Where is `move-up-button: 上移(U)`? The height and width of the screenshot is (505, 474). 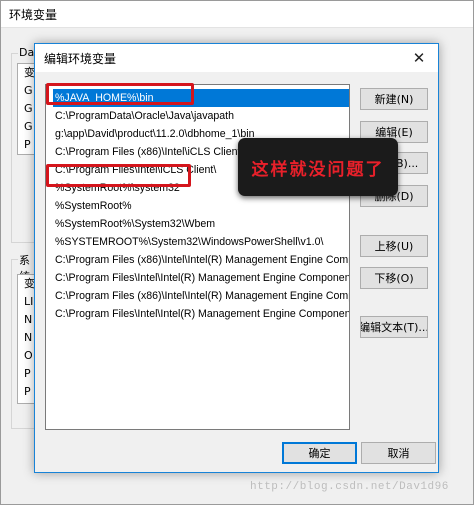
move-up-button: 上移(U) is located at coordinates (394, 246).